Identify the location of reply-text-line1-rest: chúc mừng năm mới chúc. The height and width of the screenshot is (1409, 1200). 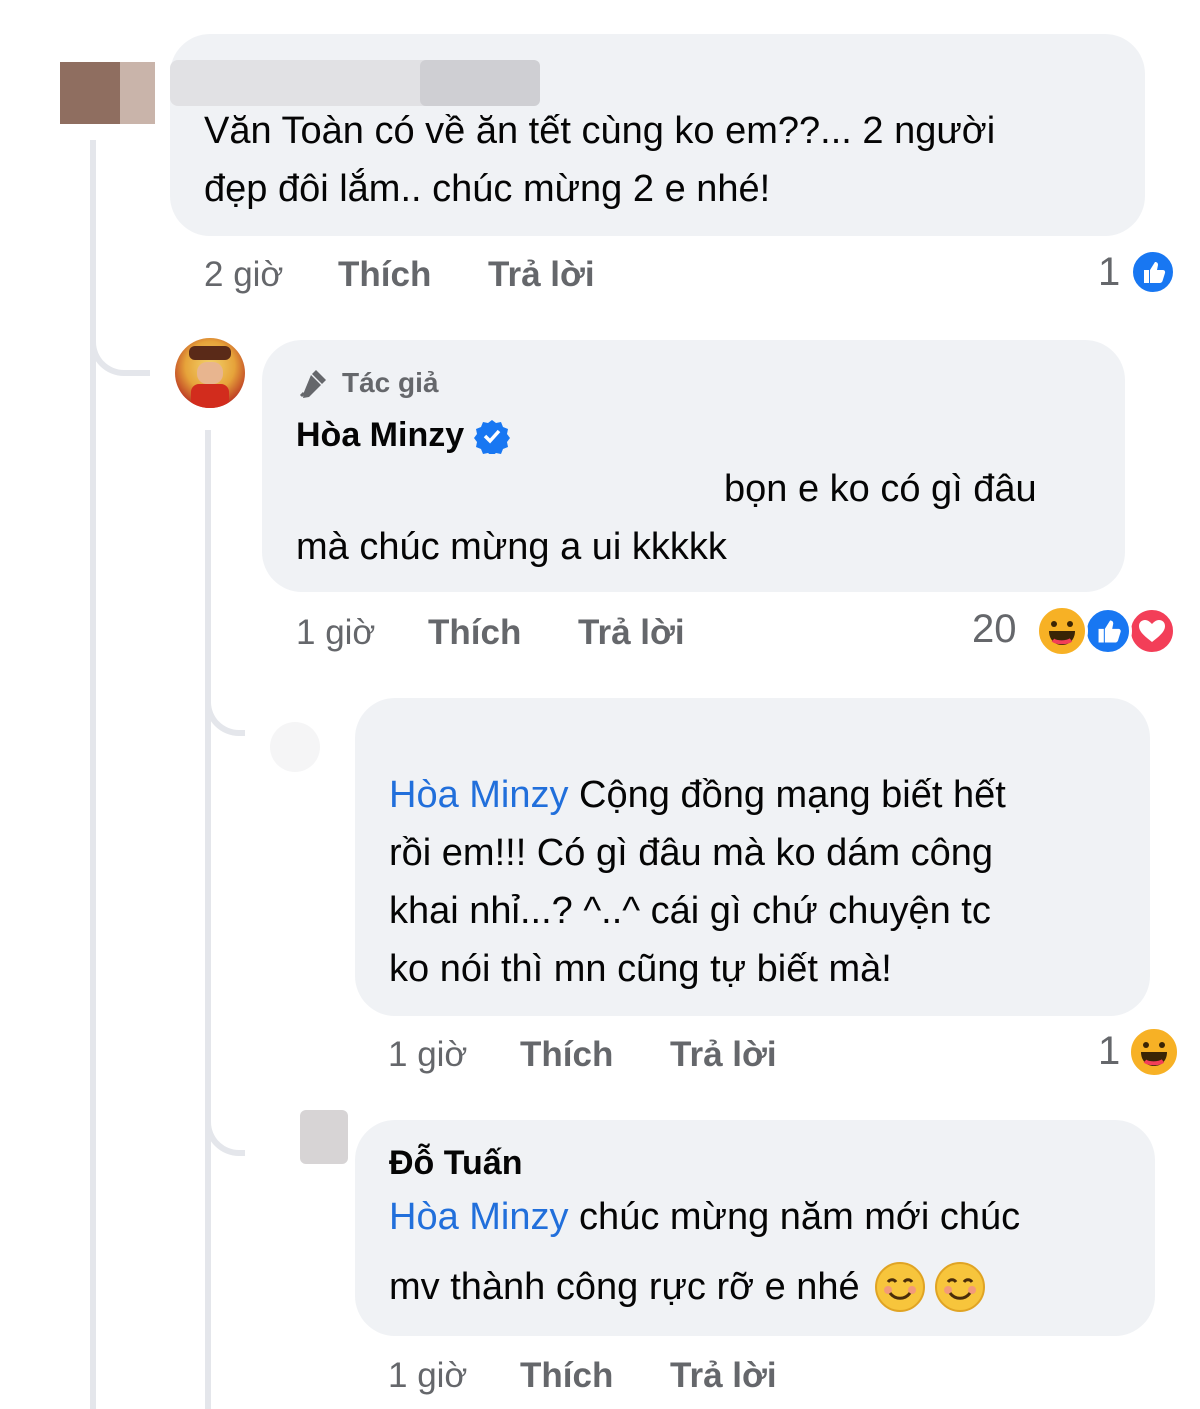
(794, 1217).